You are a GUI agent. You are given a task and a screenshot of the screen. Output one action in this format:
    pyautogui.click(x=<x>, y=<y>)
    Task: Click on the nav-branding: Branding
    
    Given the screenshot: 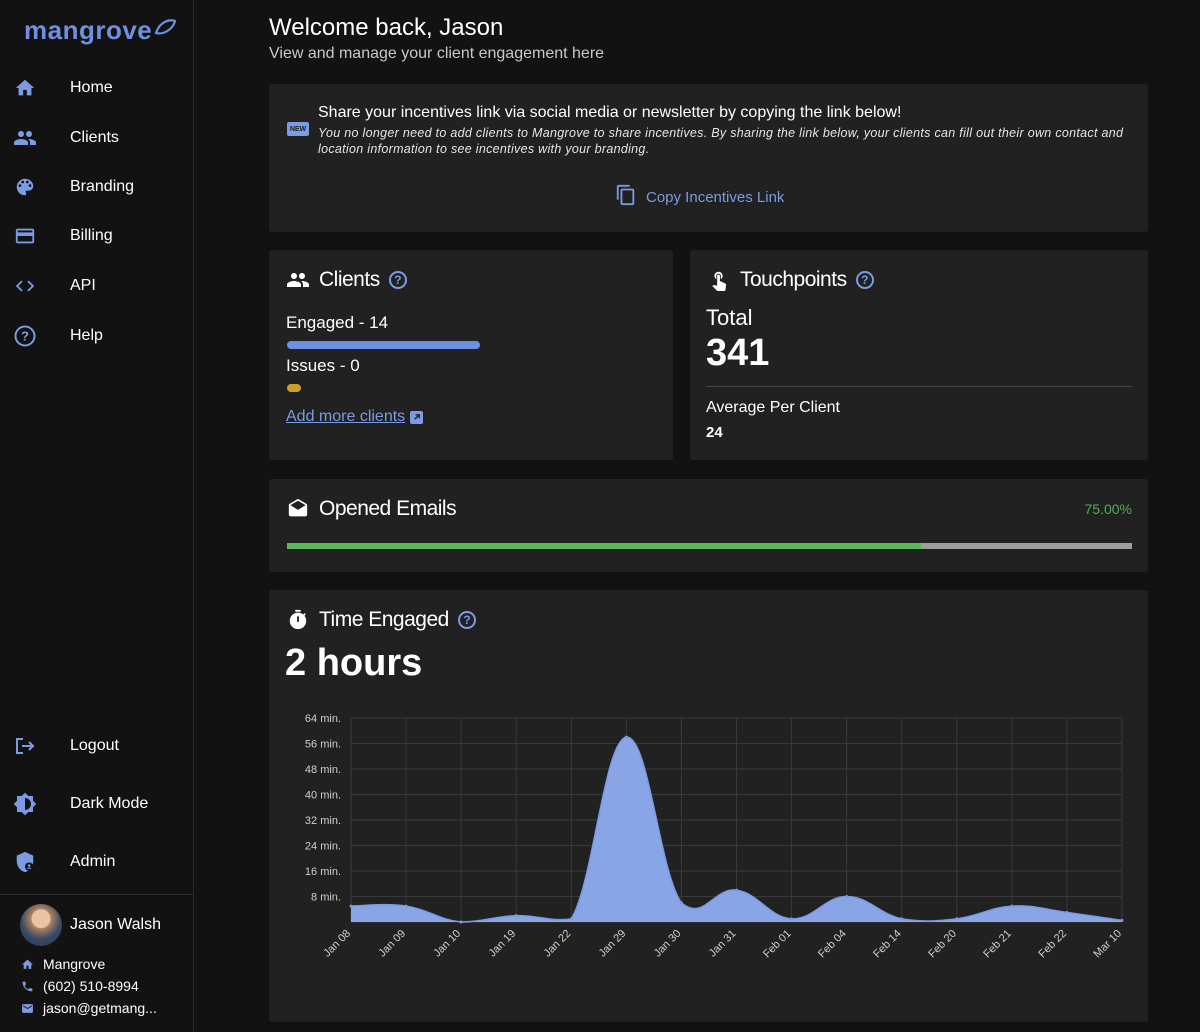 What is the action you would take?
    pyautogui.click(x=96, y=187)
    